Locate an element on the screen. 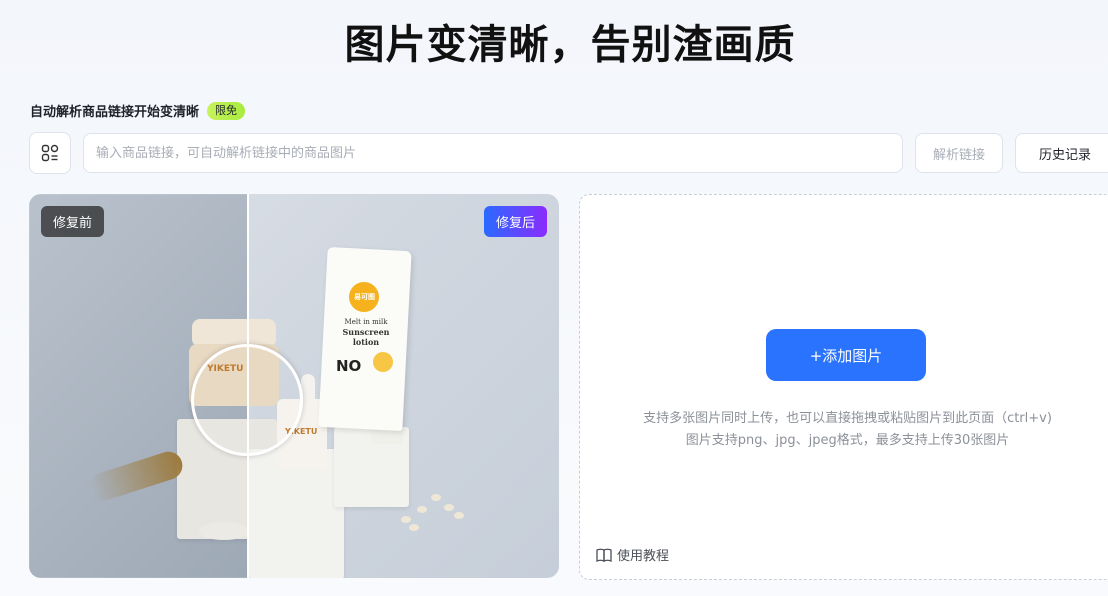 Image resolution: width=1108 pixels, height=596 pixels. tutorial-label: 使用教程 is located at coordinates (643, 556).